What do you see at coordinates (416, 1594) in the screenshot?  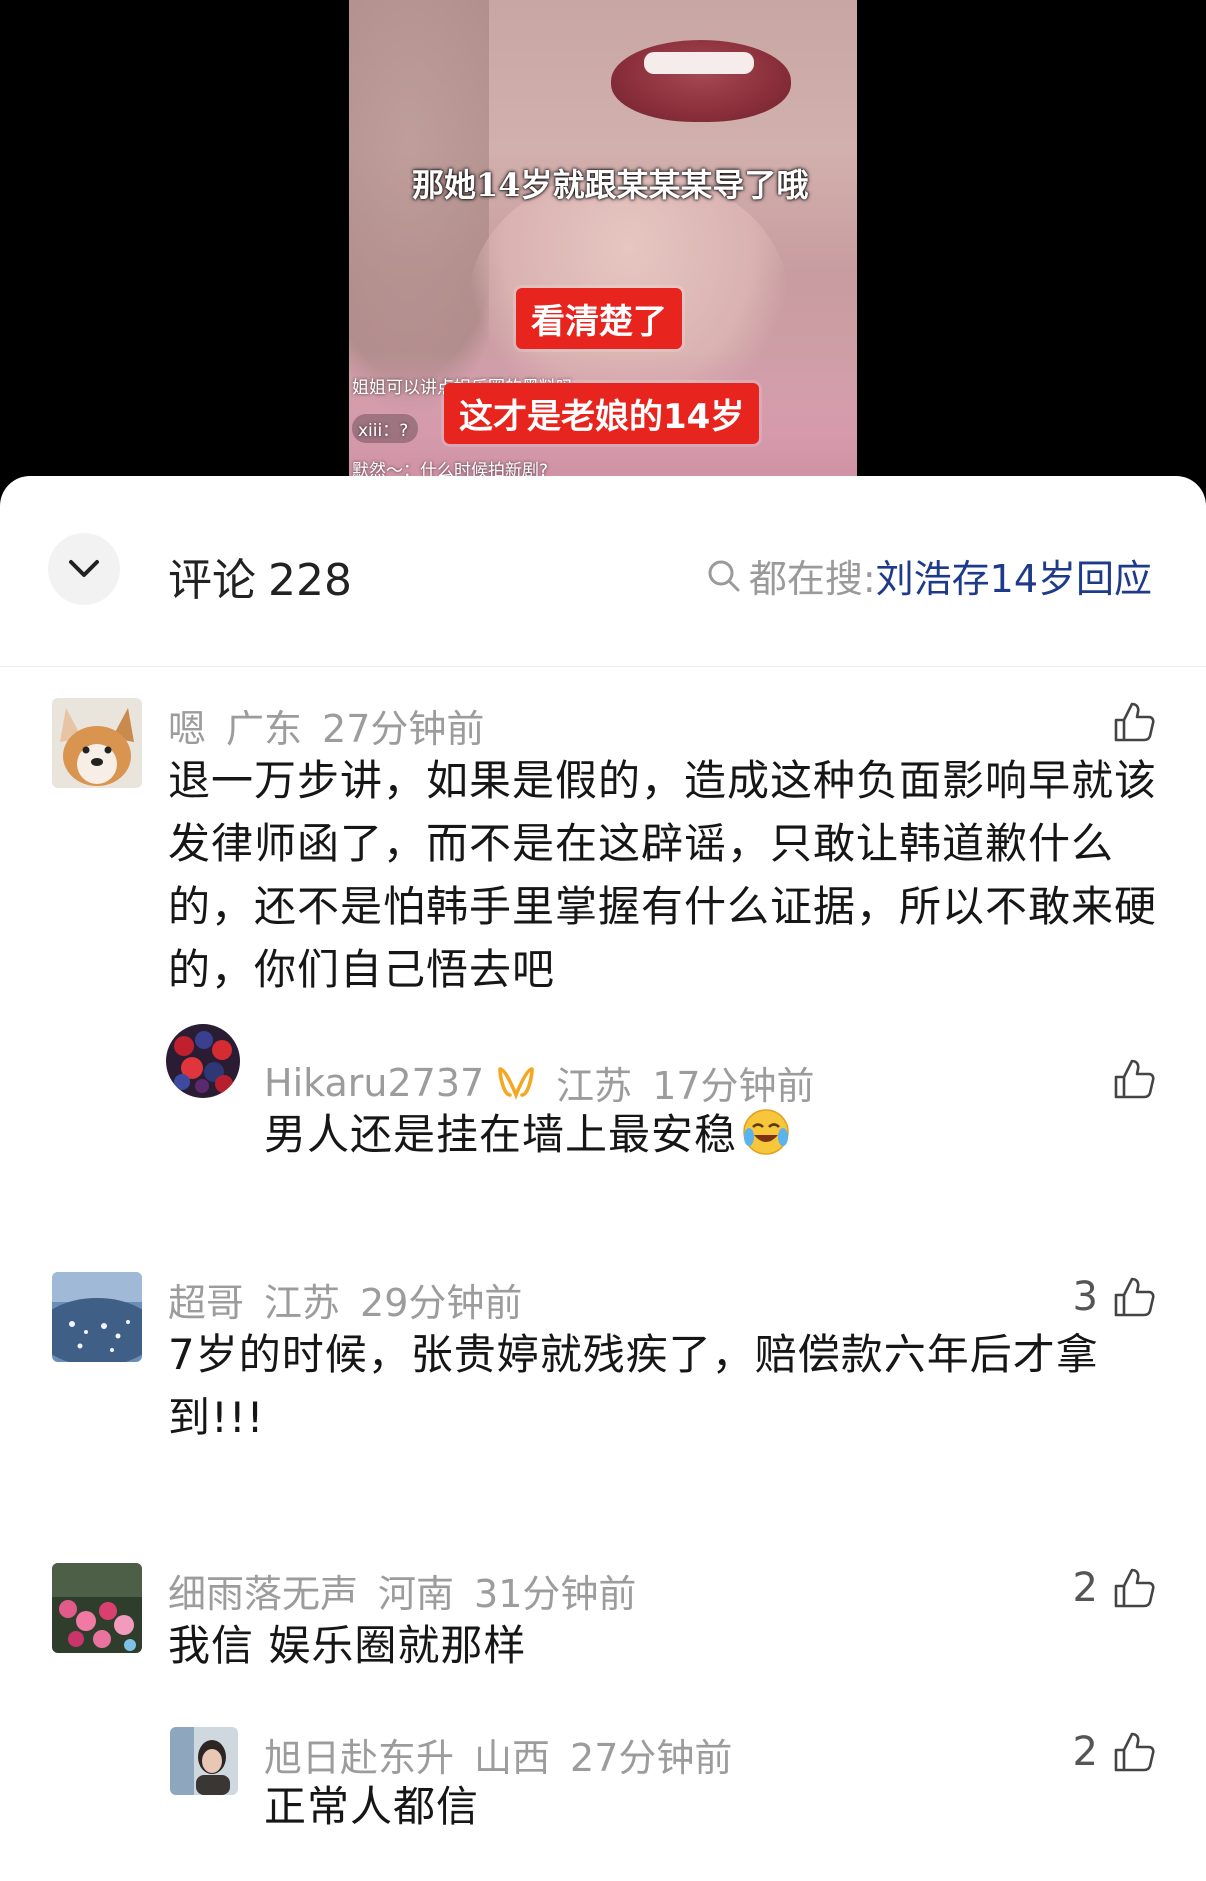 I see `comment-location: 河南` at bounding box center [416, 1594].